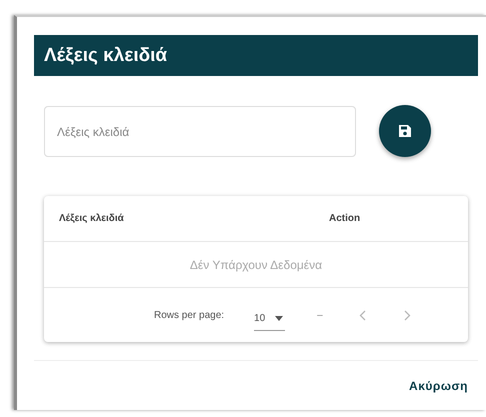 The width and height of the screenshot is (486, 417). Describe the element at coordinates (256, 55) in the screenshot. I see `dialog-title: Λέξεις κλειδιά` at that location.